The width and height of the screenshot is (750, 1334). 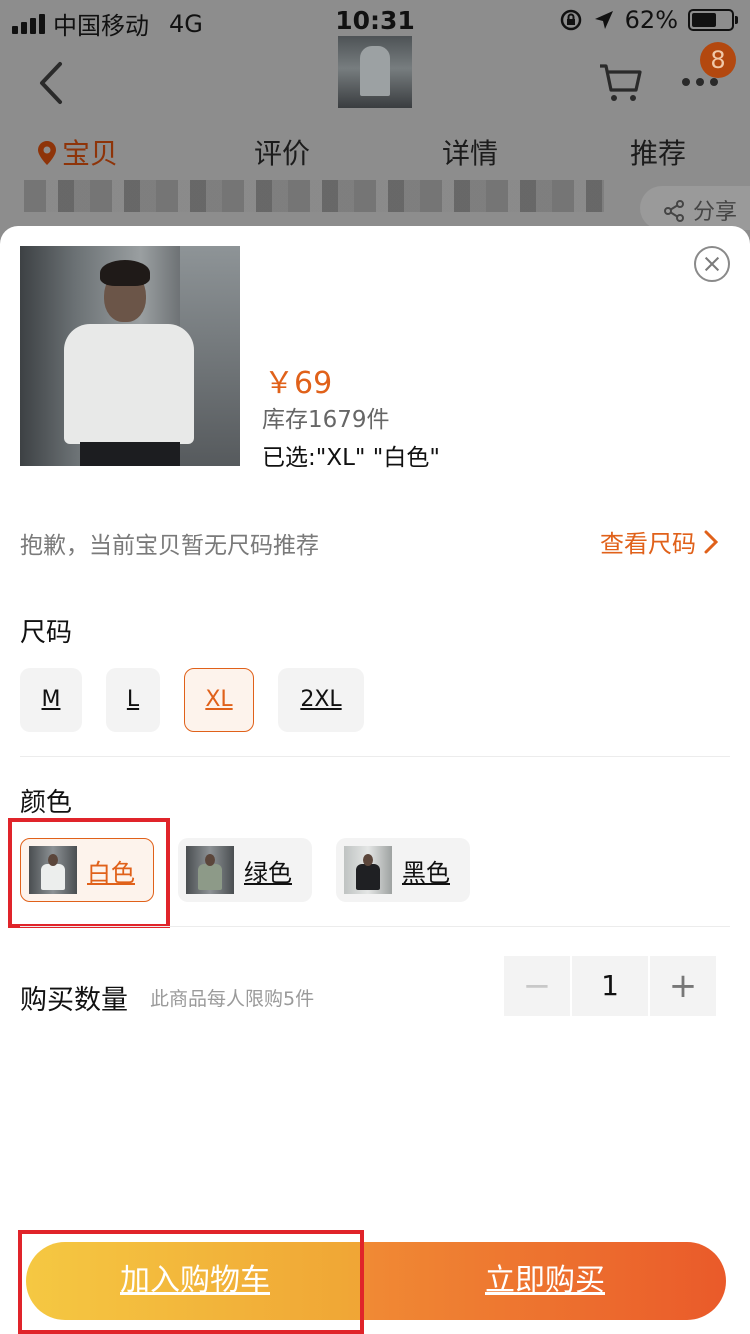 I want to click on color-option-black: 黑色, so click(x=403, y=870).